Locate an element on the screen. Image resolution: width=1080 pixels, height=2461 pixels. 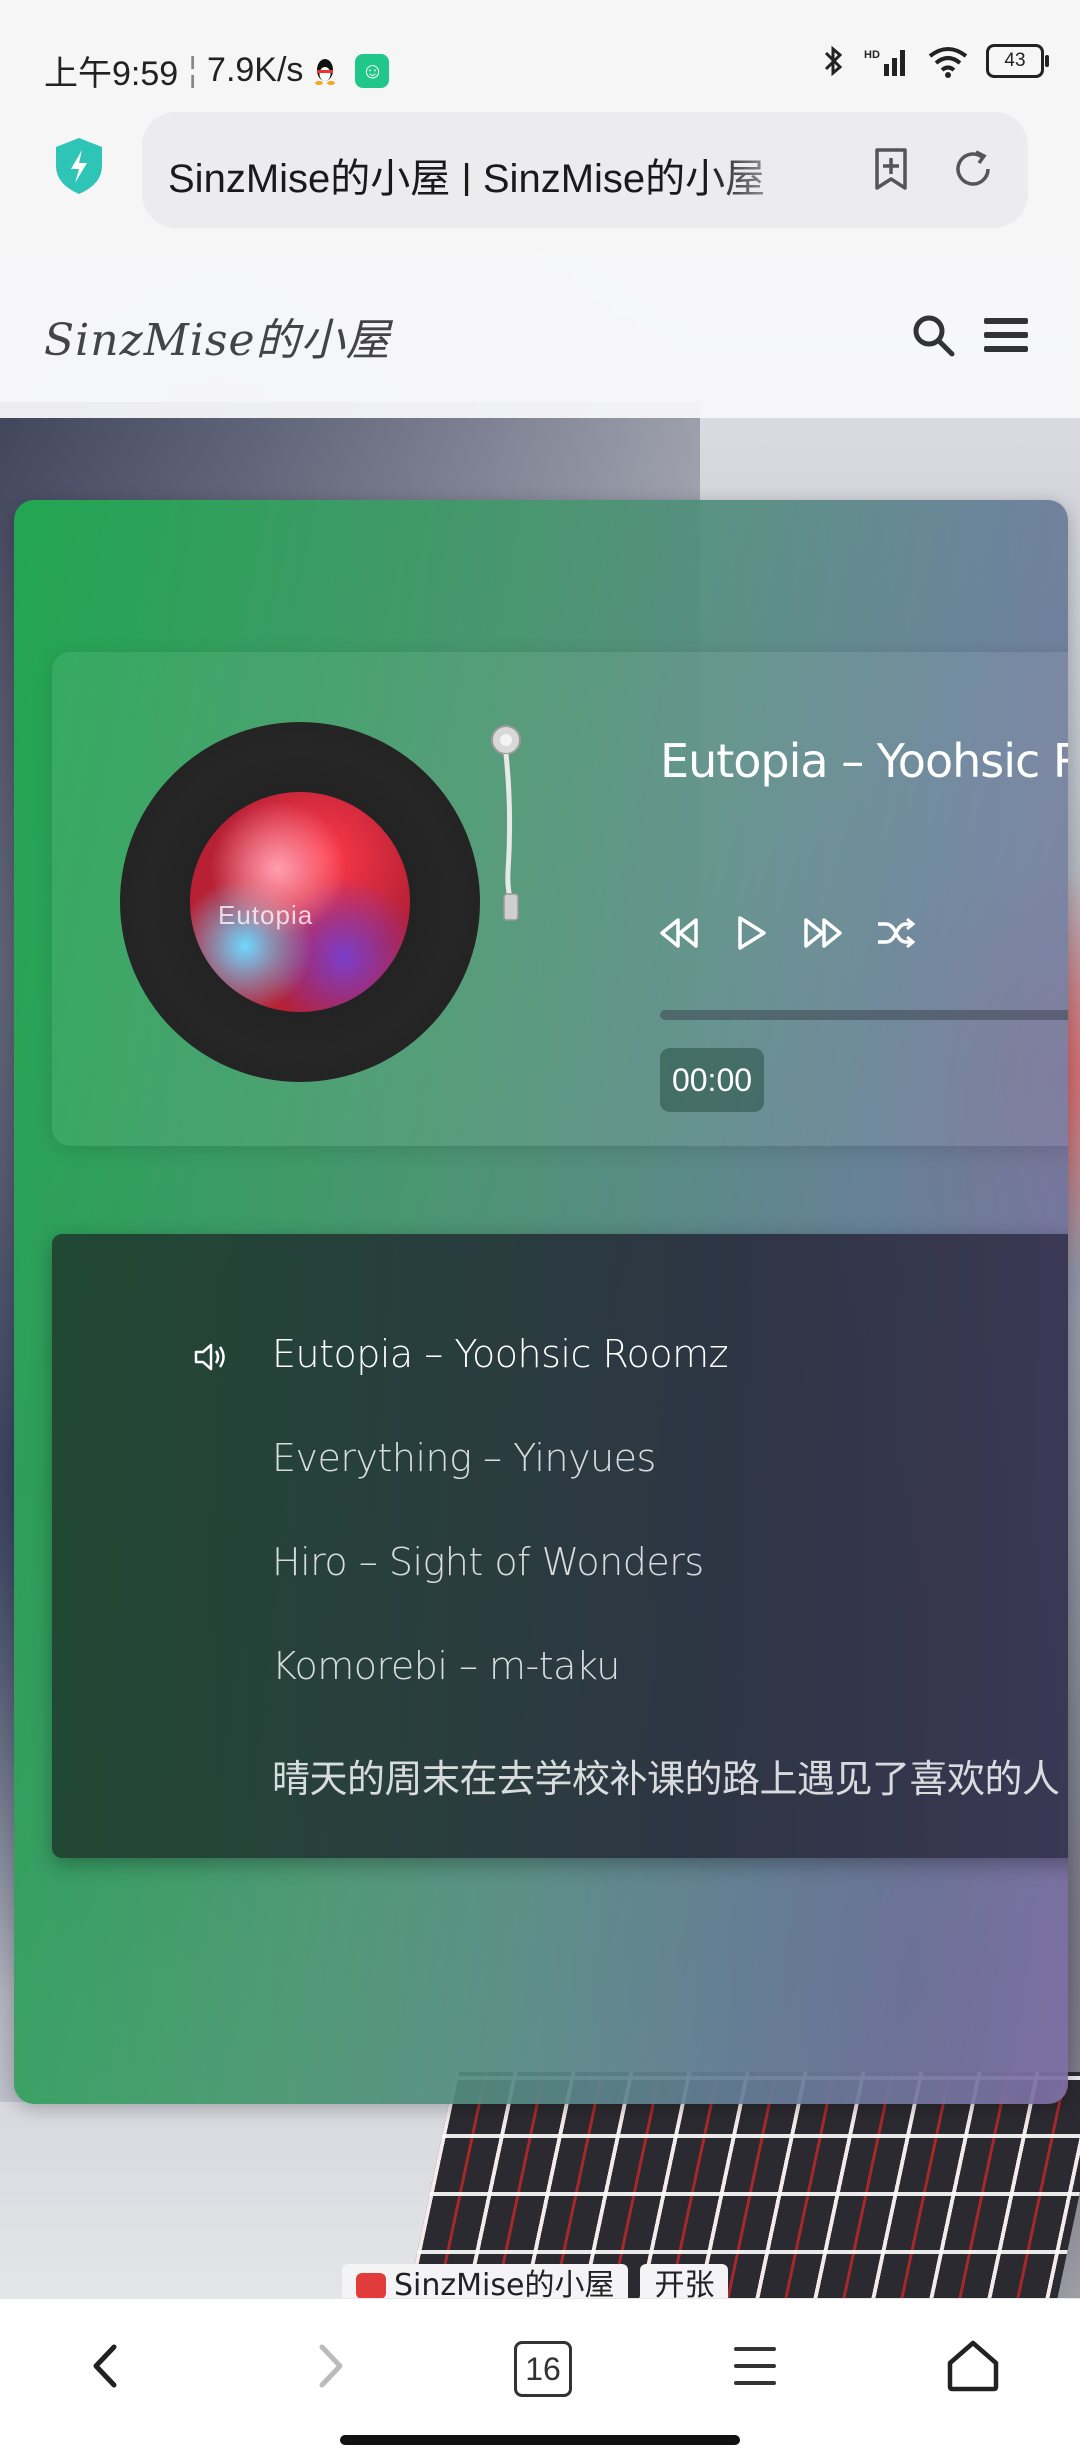
tab-count-button: 16 is located at coordinates (543, 2369).